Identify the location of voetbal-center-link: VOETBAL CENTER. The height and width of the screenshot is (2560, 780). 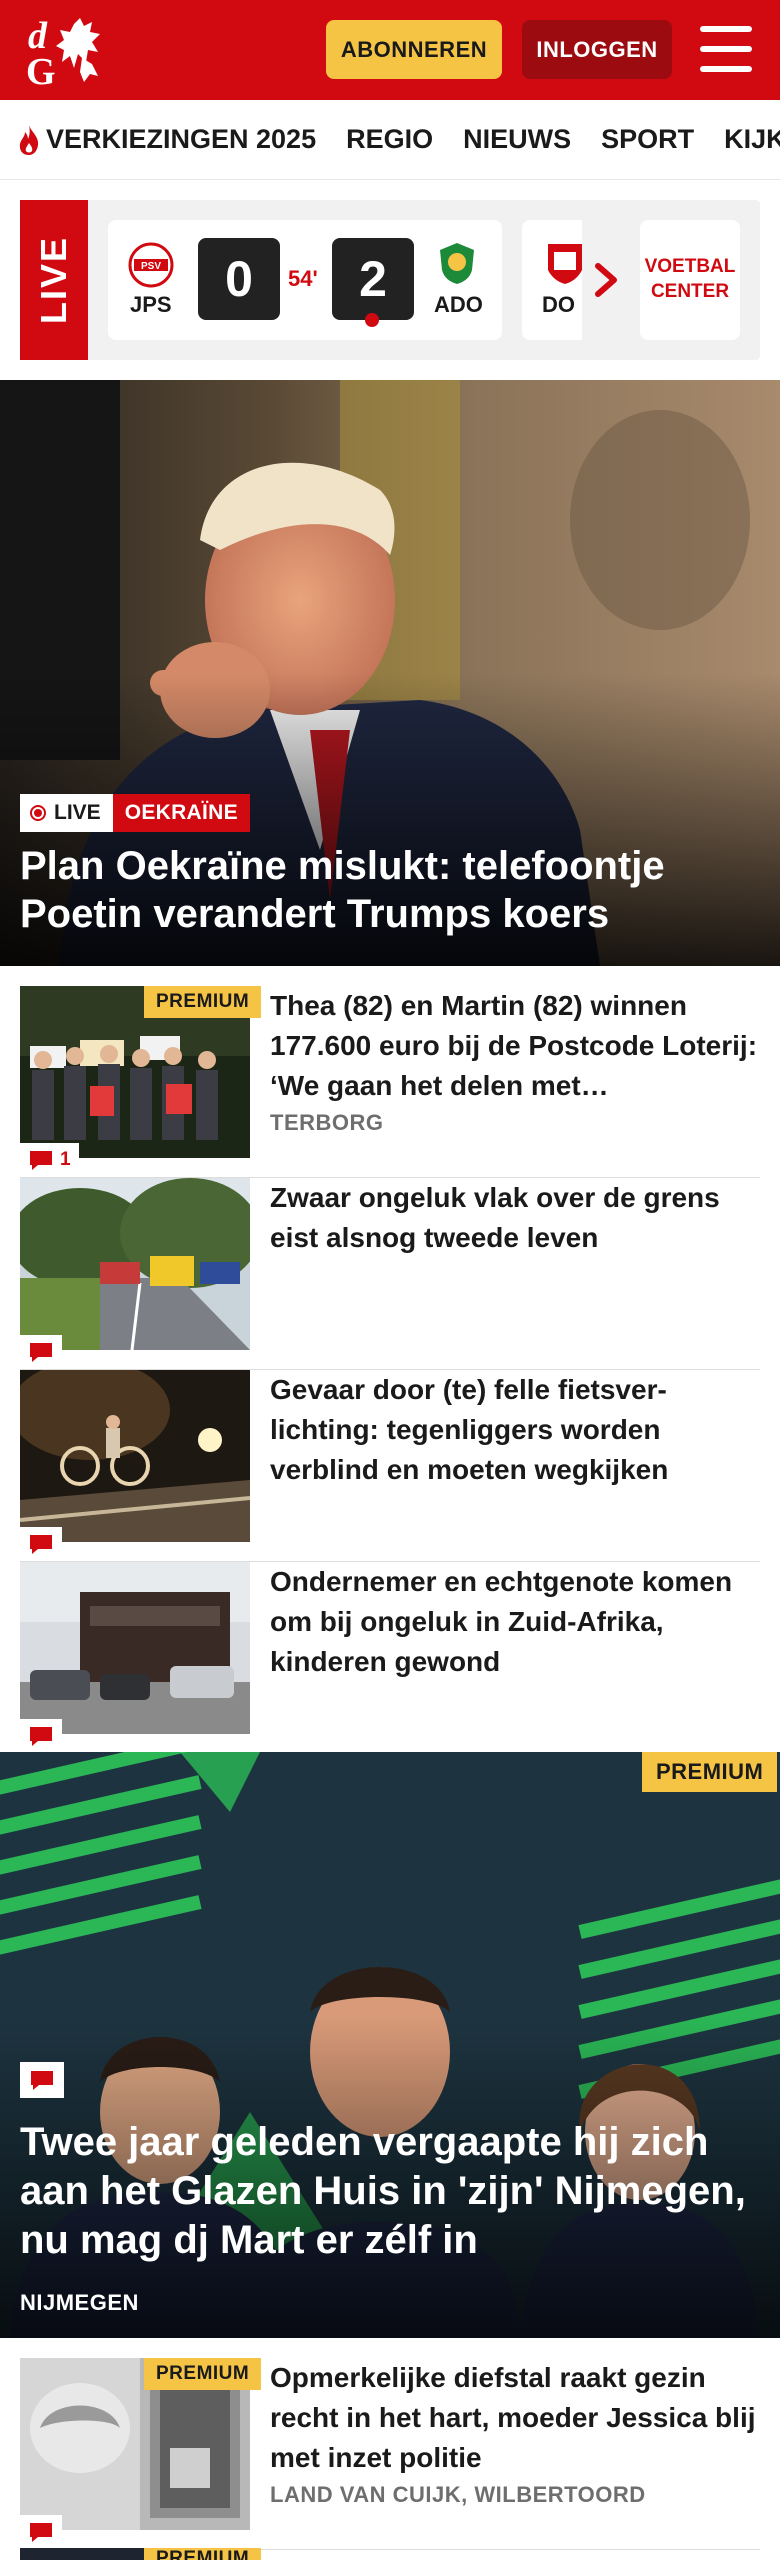
(690, 280).